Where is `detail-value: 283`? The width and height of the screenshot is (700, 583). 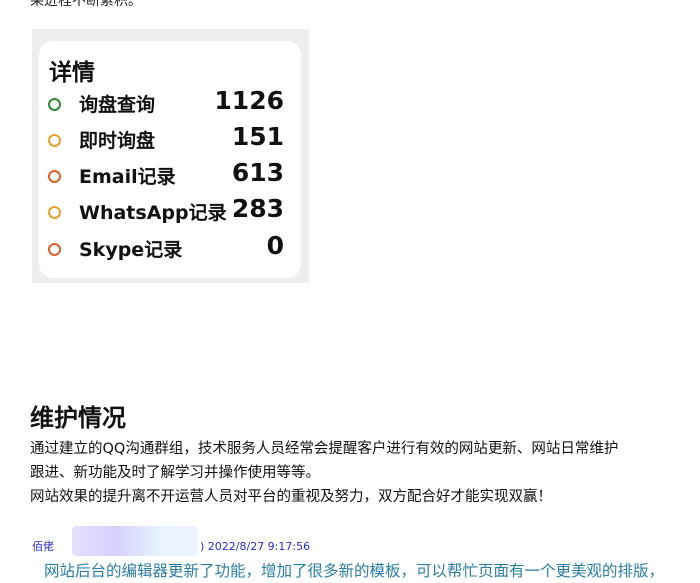 detail-value: 283 is located at coordinates (257, 208).